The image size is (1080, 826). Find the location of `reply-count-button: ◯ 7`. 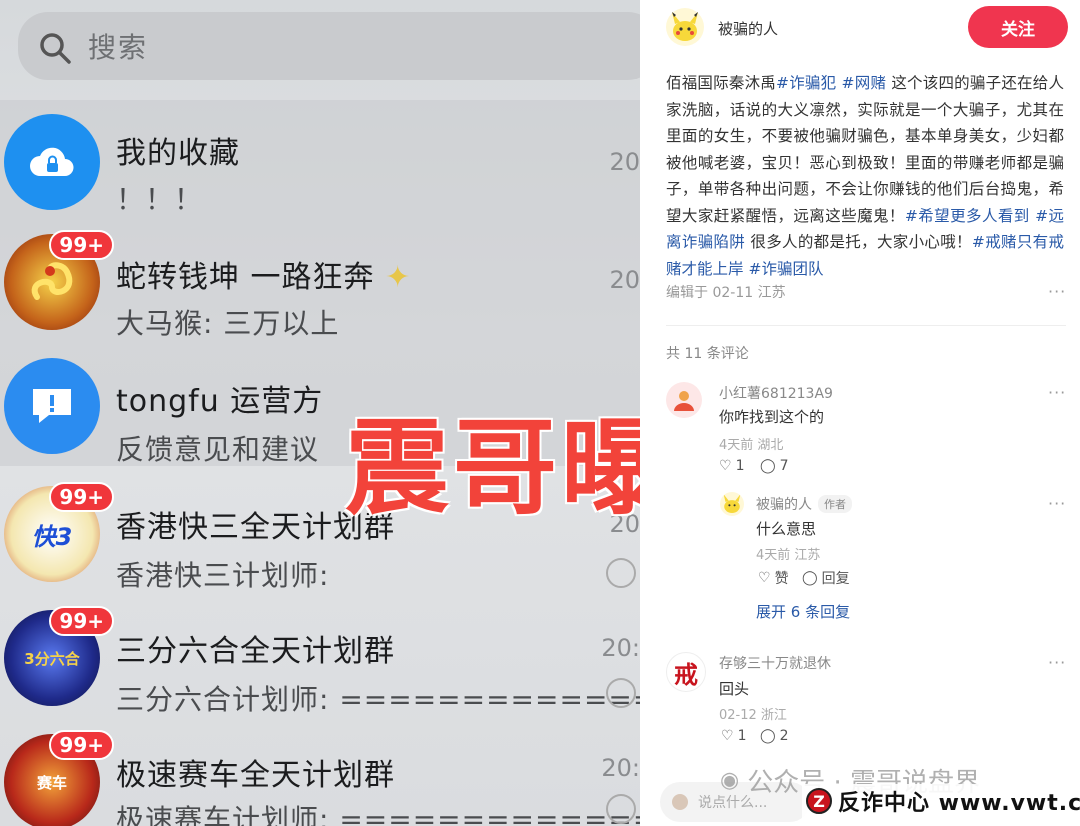

reply-count-button: ◯ 7 is located at coordinates (774, 466).